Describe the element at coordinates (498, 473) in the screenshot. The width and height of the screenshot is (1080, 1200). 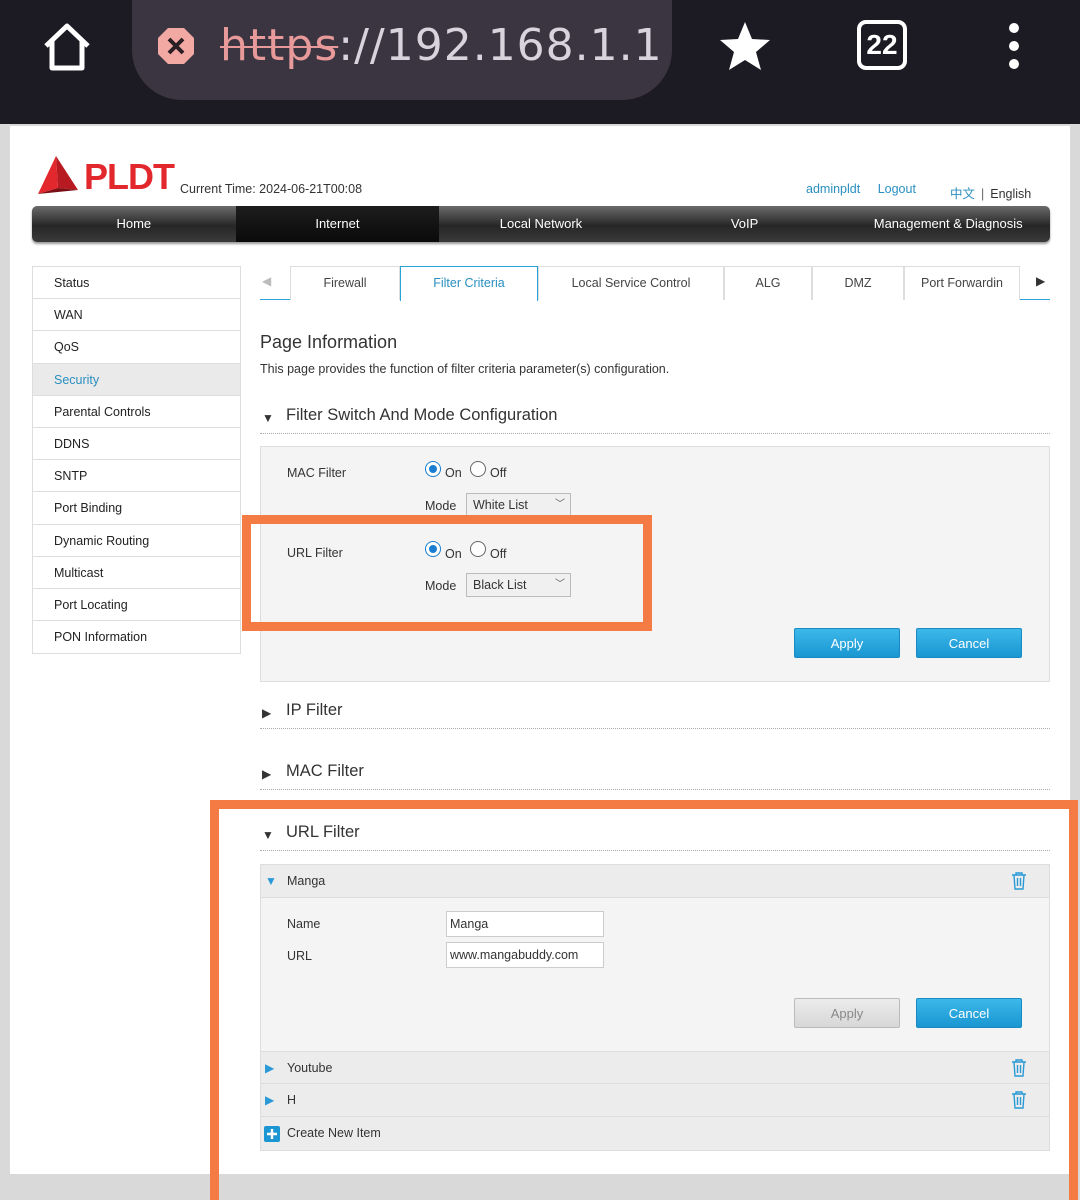
I see `mac-off-label: Off` at that location.